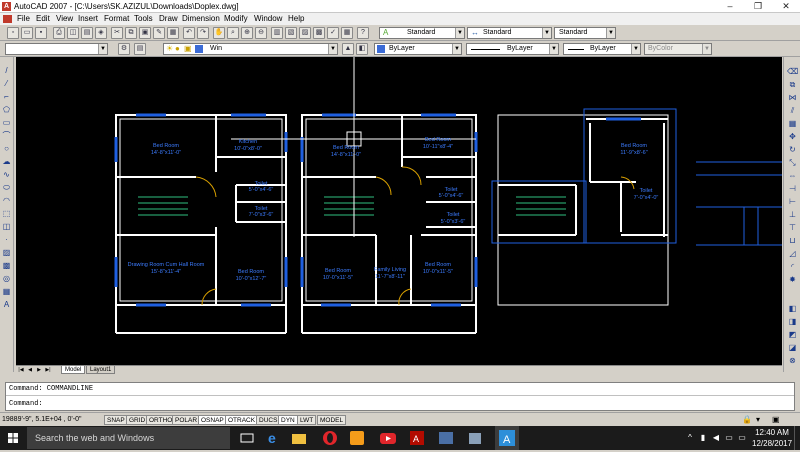  Describe the element at coordinates (26, 404) in the screenshot. I see `command-prompt-input: Command:` at that location.